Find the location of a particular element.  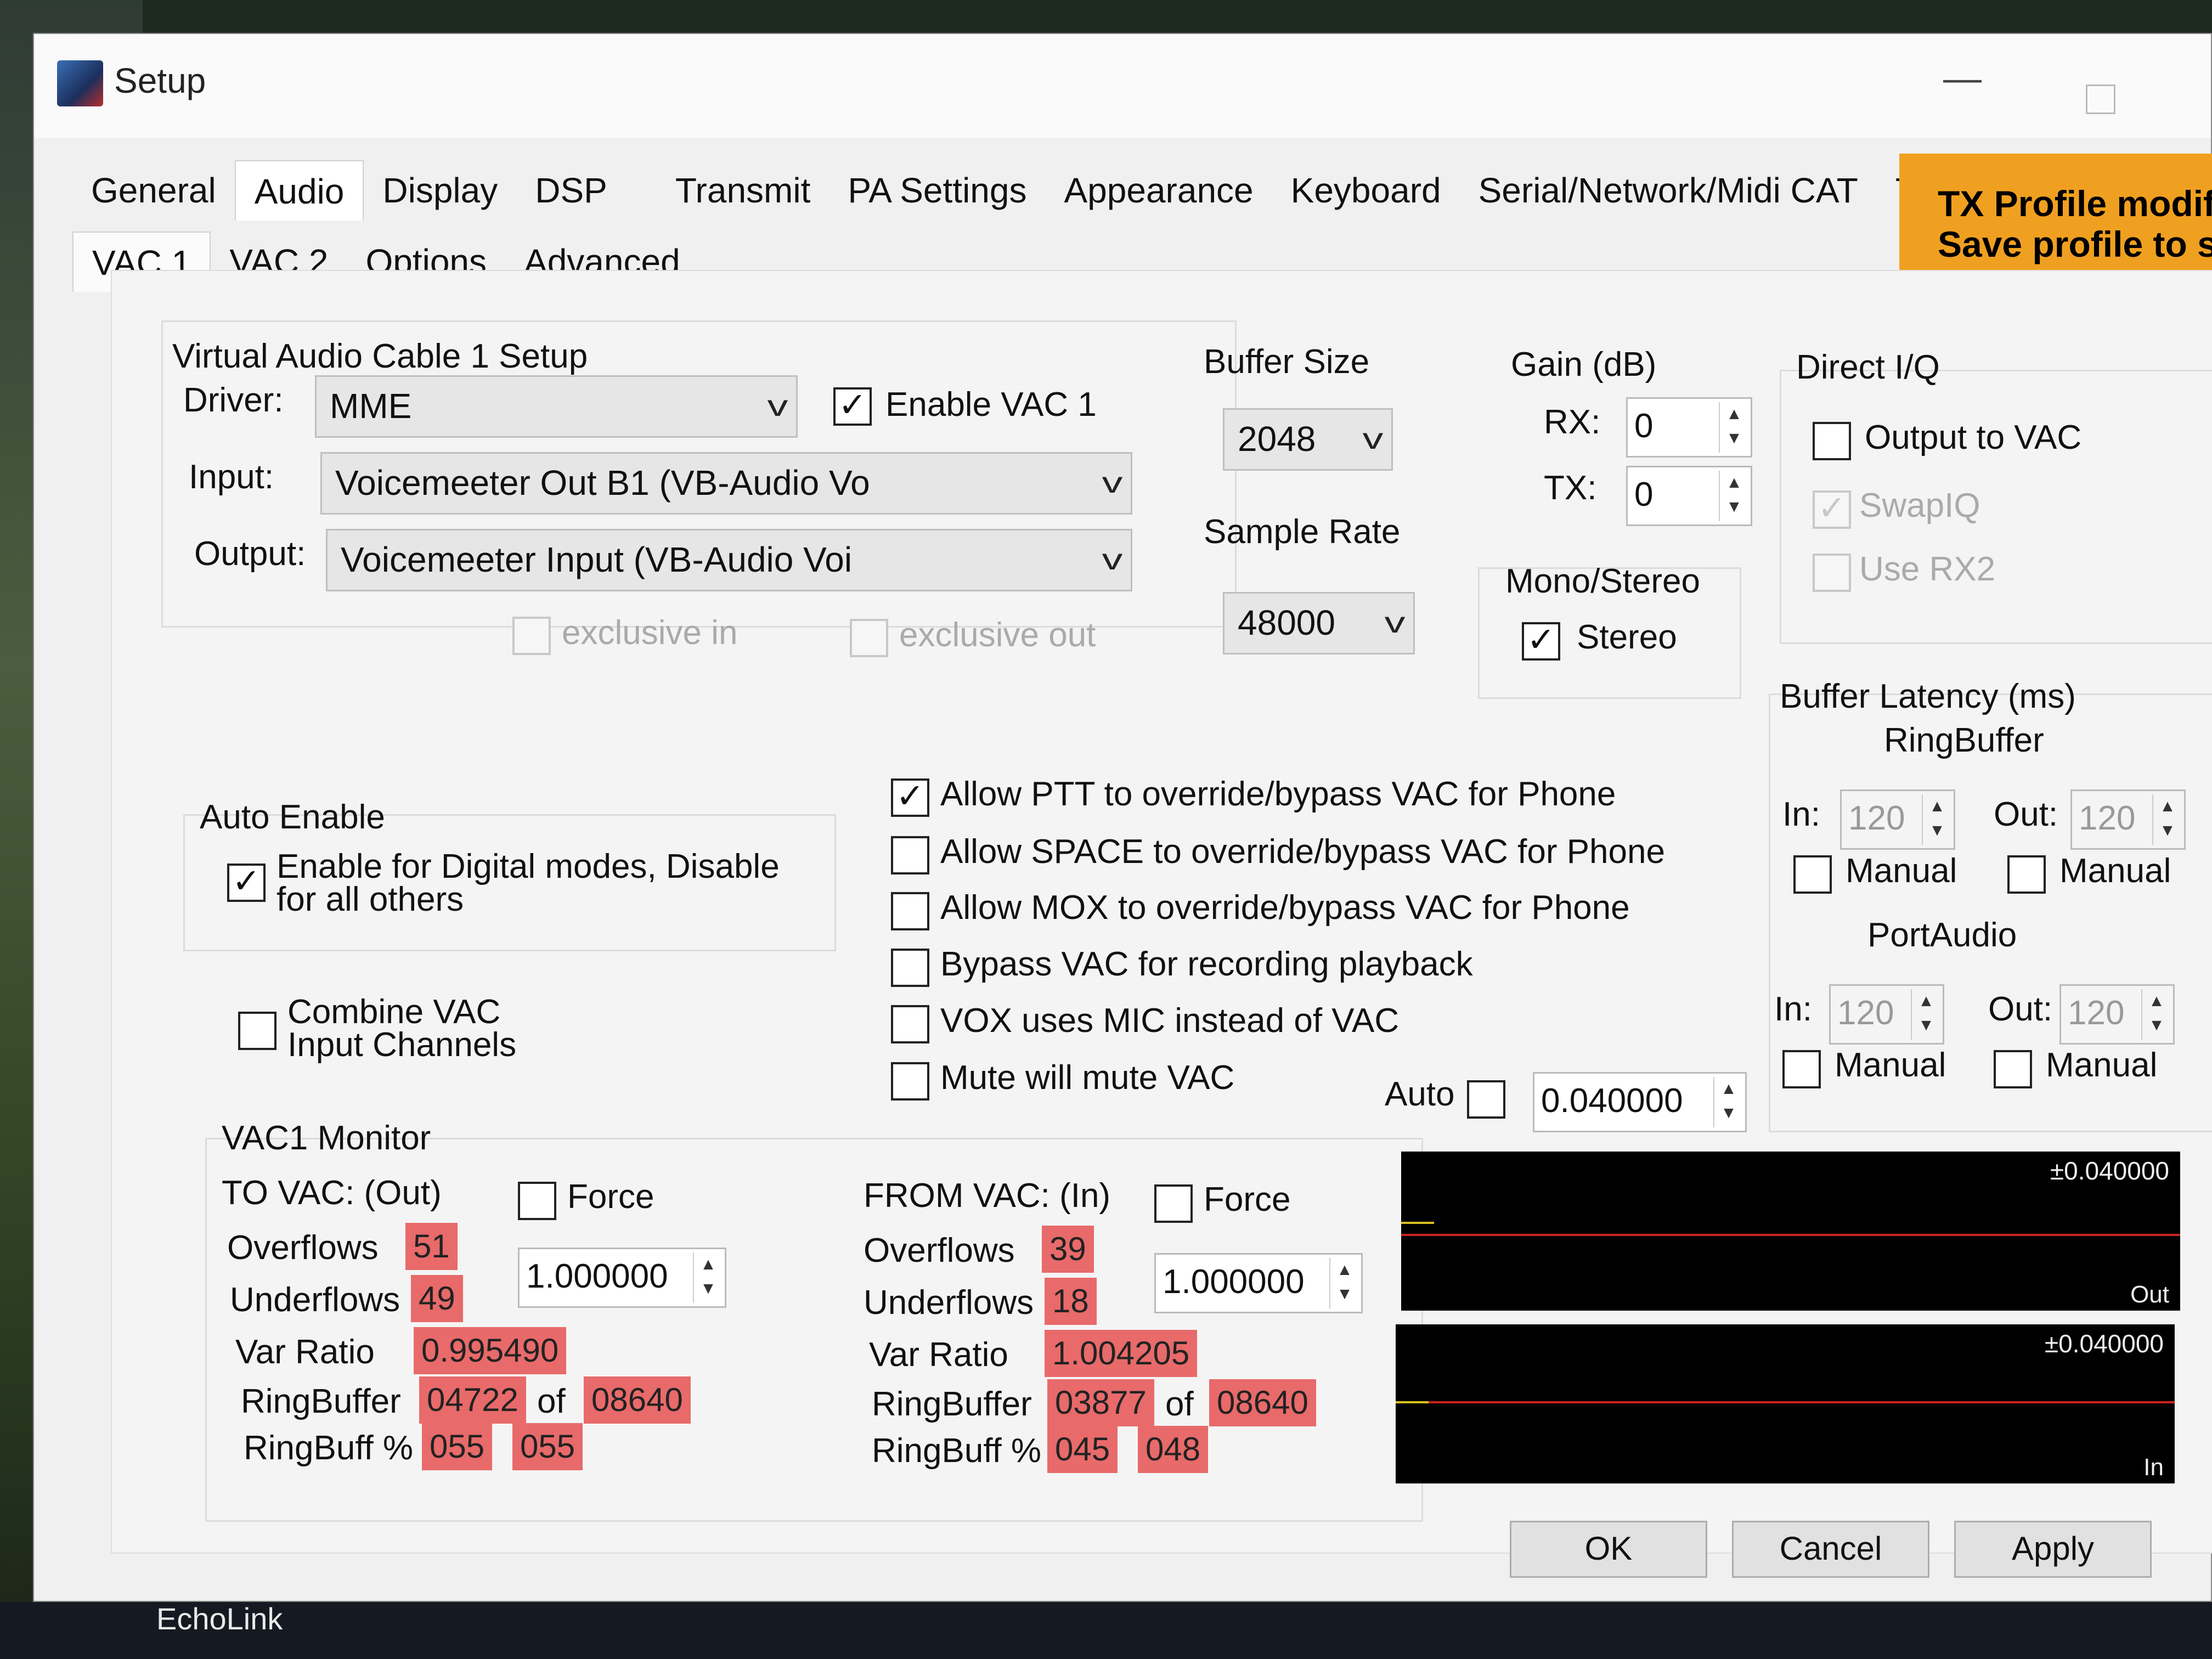

from-force-checkbox is located at coordinates (1173, 1204).